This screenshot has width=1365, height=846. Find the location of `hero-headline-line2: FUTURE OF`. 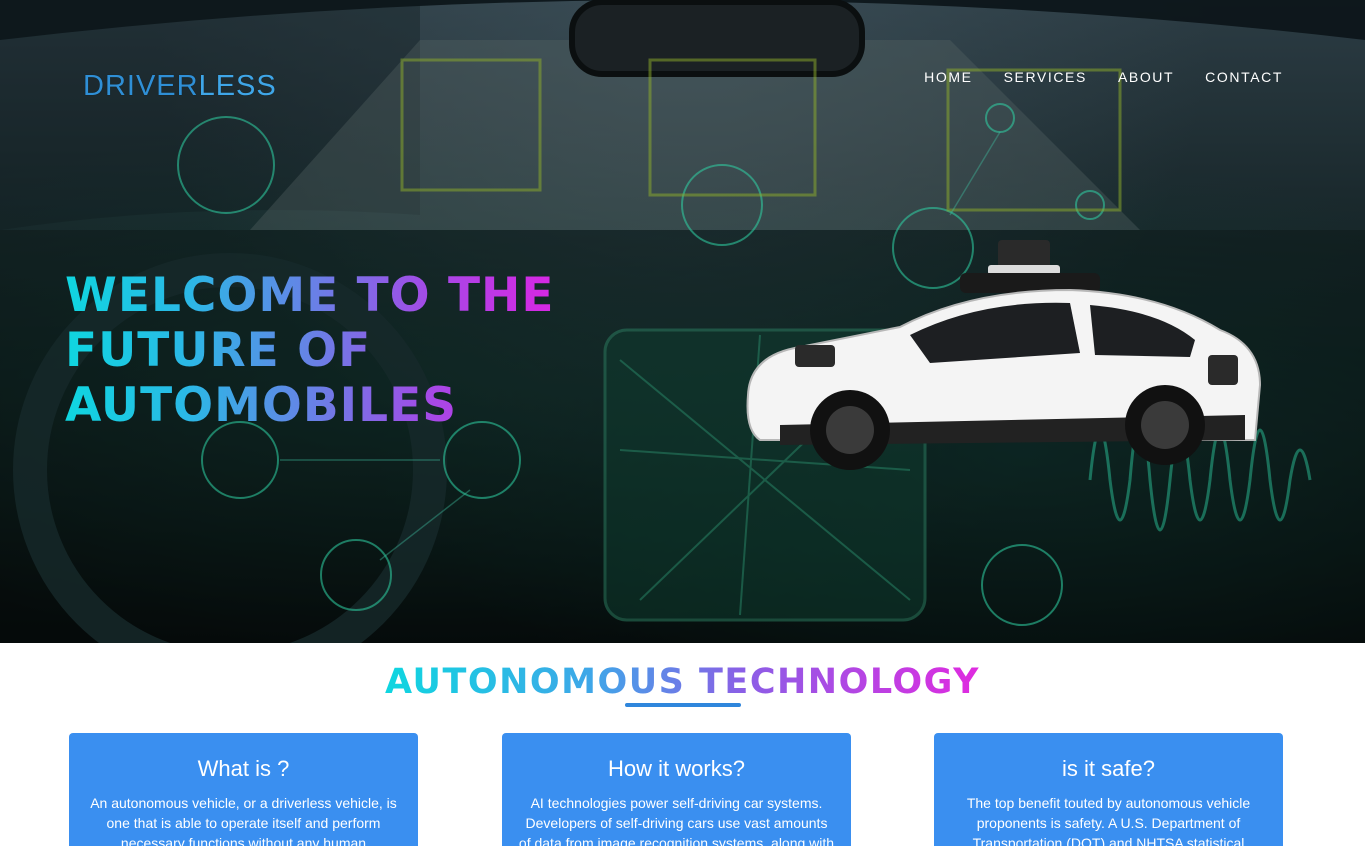

hero-headline-line2: FUTURE OF is located at coordinates (218, 350).